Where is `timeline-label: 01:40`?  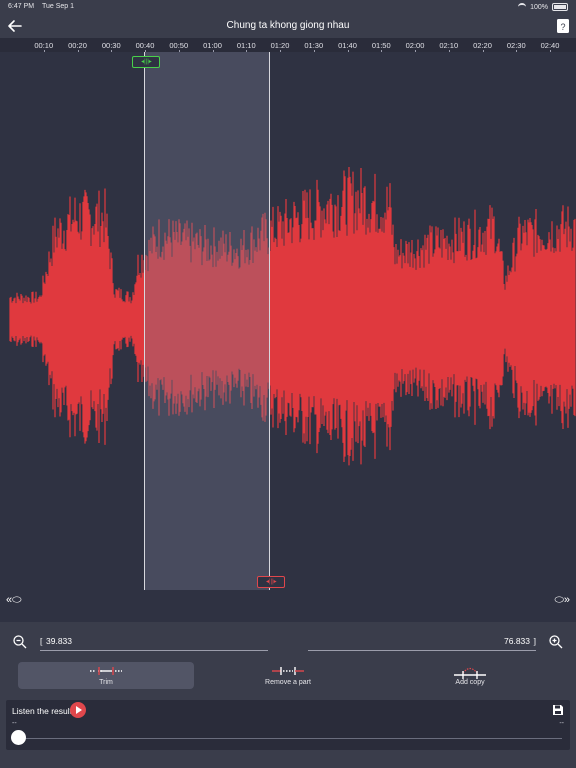 timeline-label: 01:40 is located at coordinates (347, 45).